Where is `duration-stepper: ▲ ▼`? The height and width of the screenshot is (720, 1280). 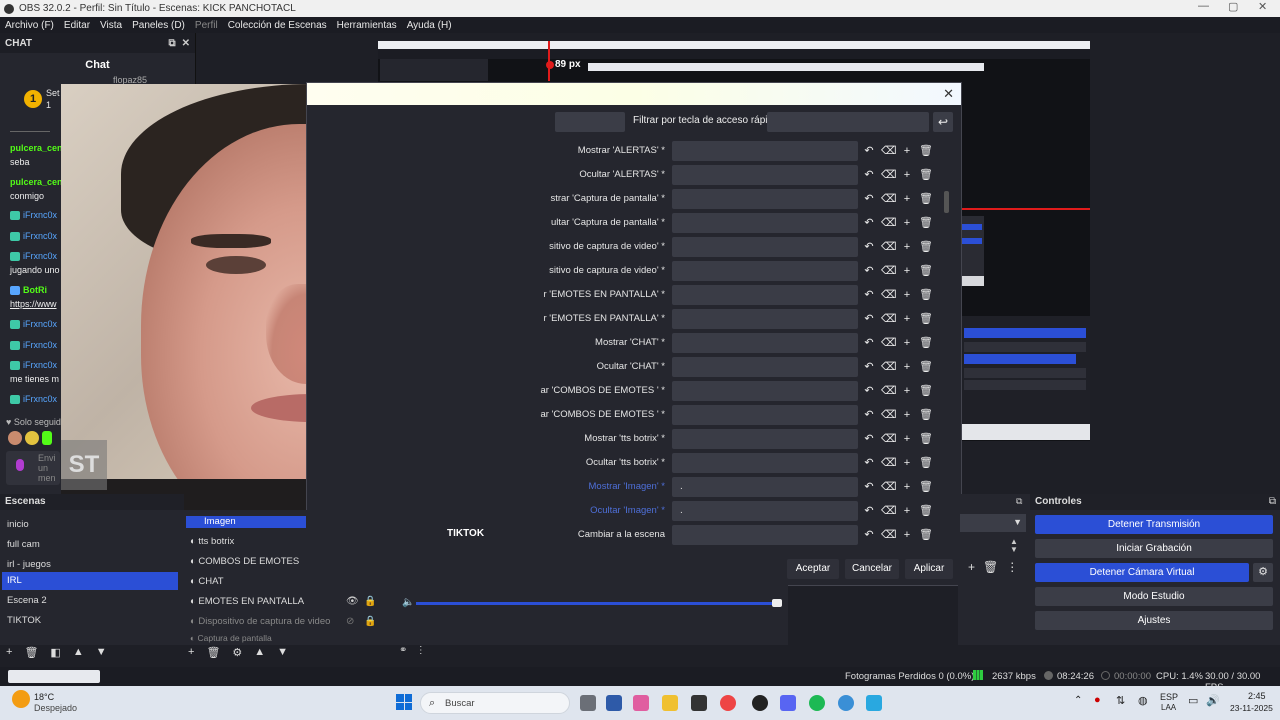 duration-stepper: ▲ ▼ is located at coordinates (1014, 546).